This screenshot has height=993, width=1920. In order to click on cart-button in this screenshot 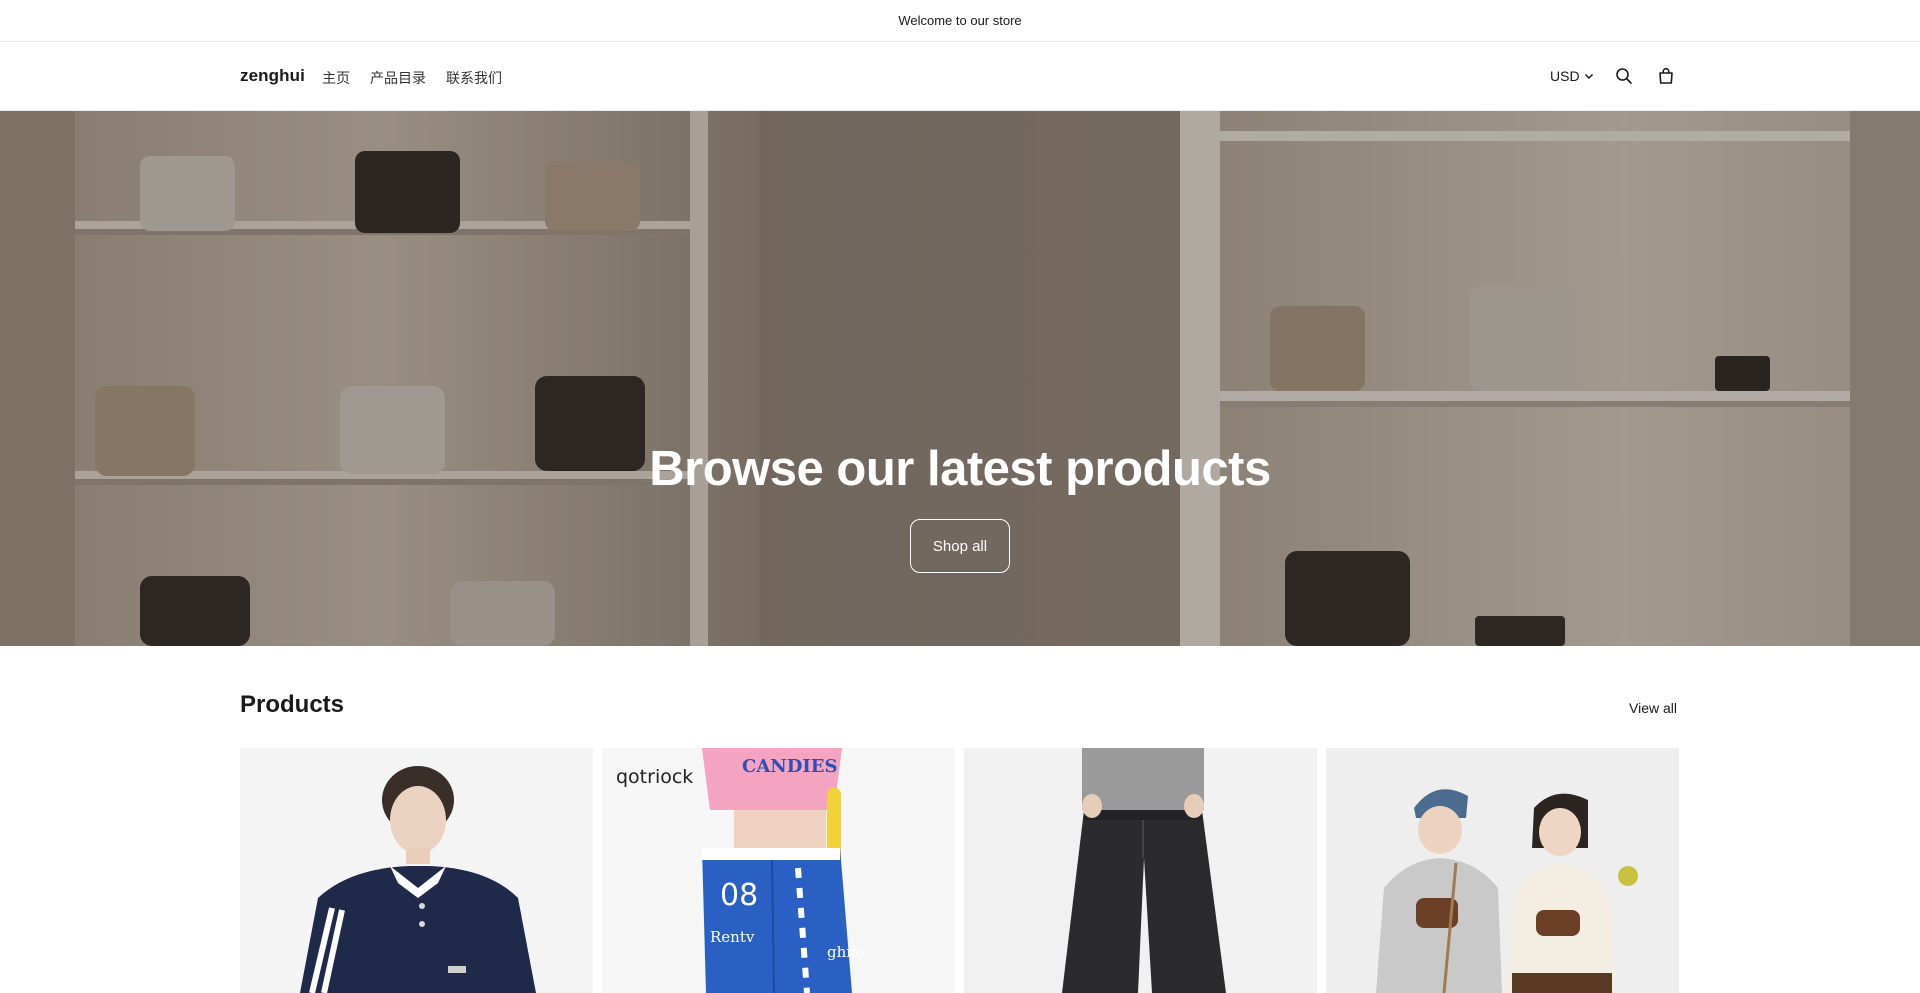, I will do `click(1666, 76)`.